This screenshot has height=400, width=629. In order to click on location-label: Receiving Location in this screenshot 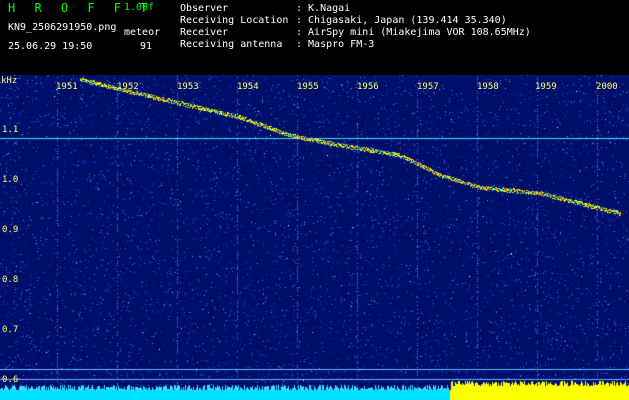, I will do `click(234, 20)`.